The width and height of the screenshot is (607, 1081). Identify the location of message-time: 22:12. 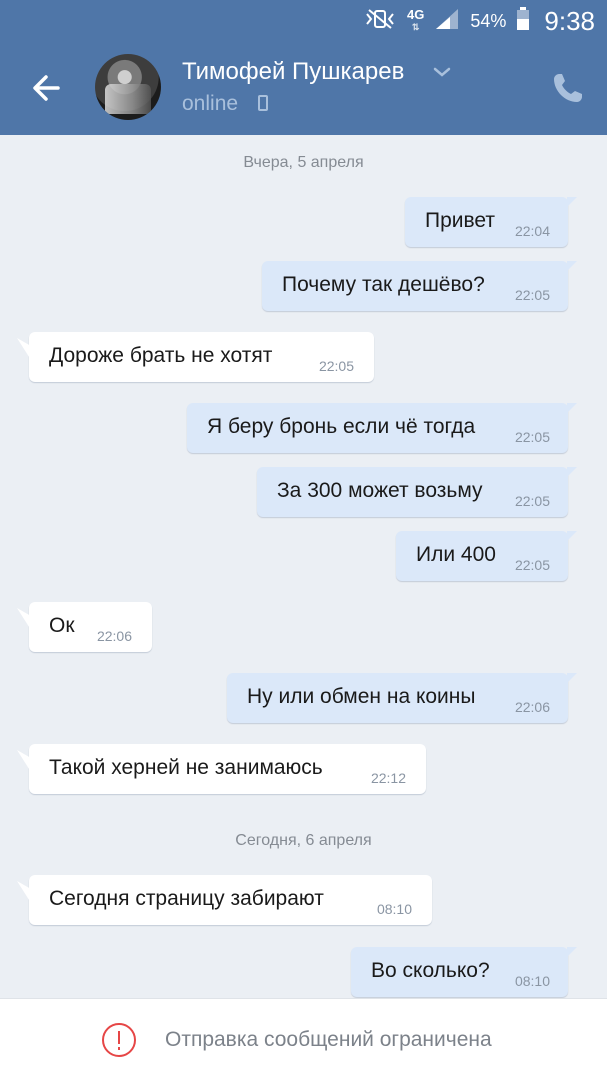
(388, 778).